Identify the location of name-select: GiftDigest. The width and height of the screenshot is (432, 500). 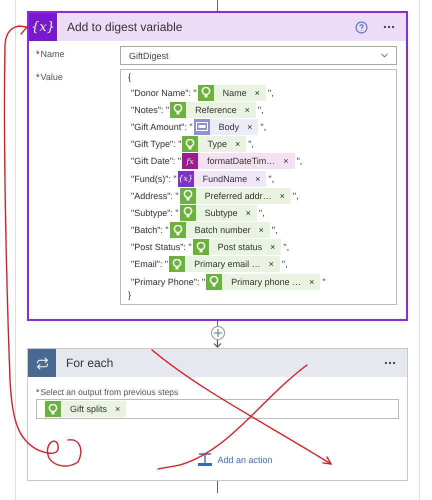
(258, 55).